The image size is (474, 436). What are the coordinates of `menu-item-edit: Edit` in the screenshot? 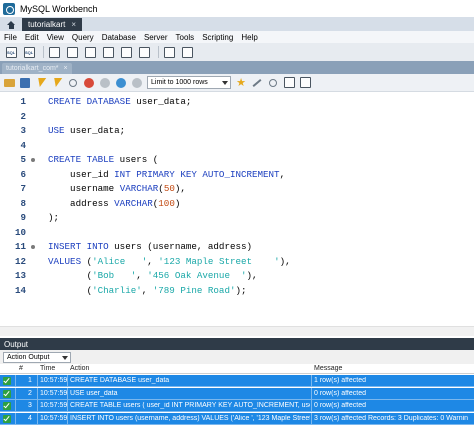 It's located at (32, 37).